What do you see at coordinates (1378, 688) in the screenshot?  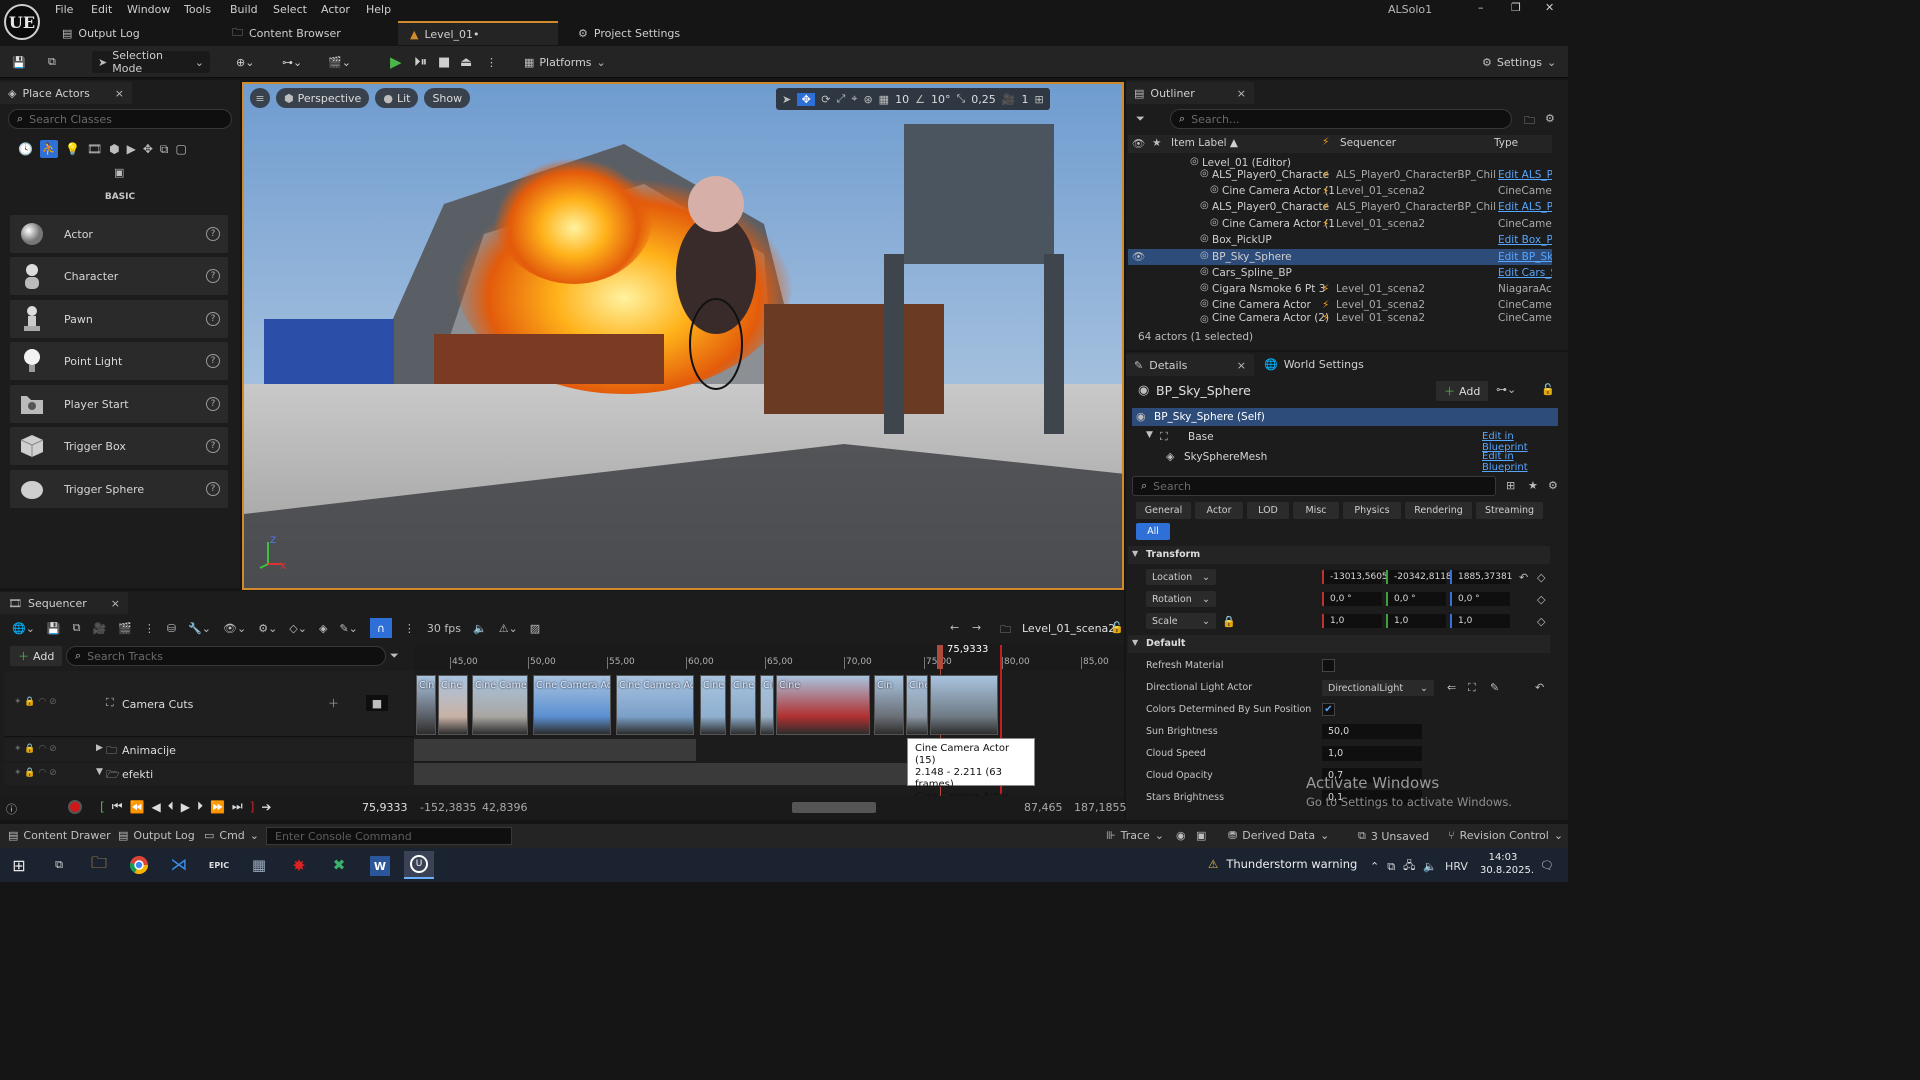 I see `directional-light-dropdown: DirectionalLight ⌄` at bounding box center [1378, 688].